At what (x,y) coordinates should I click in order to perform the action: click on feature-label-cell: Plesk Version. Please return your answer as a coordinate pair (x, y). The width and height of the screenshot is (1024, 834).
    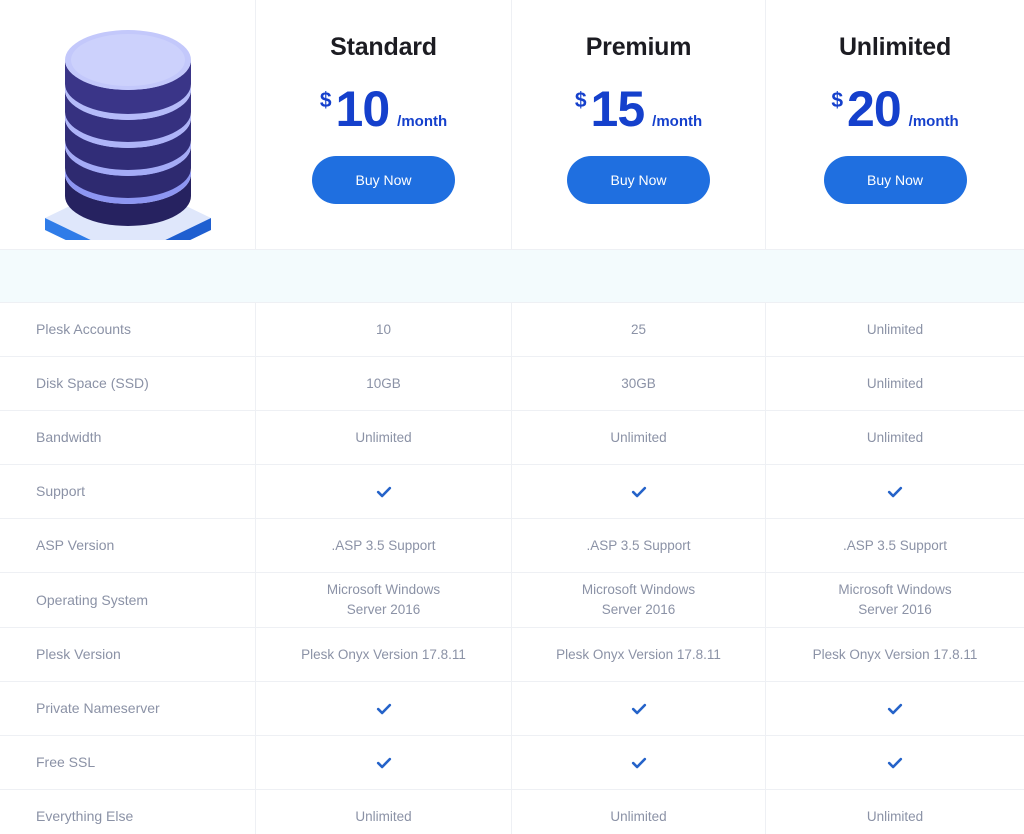
    Looking at the image, I should click on (128, 654).